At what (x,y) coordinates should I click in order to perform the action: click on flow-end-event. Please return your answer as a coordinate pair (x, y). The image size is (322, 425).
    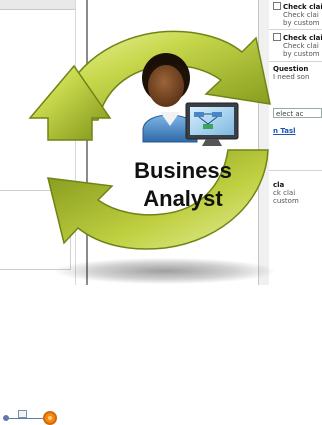
    Looking at the image, I should click on (50, 418).